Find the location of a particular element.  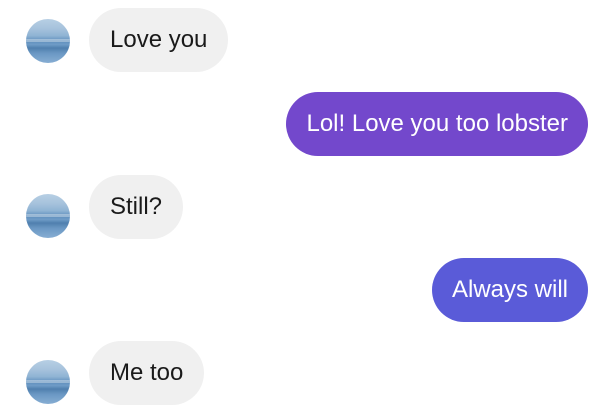

message-text: Love you is located at coordinates (159, 39).